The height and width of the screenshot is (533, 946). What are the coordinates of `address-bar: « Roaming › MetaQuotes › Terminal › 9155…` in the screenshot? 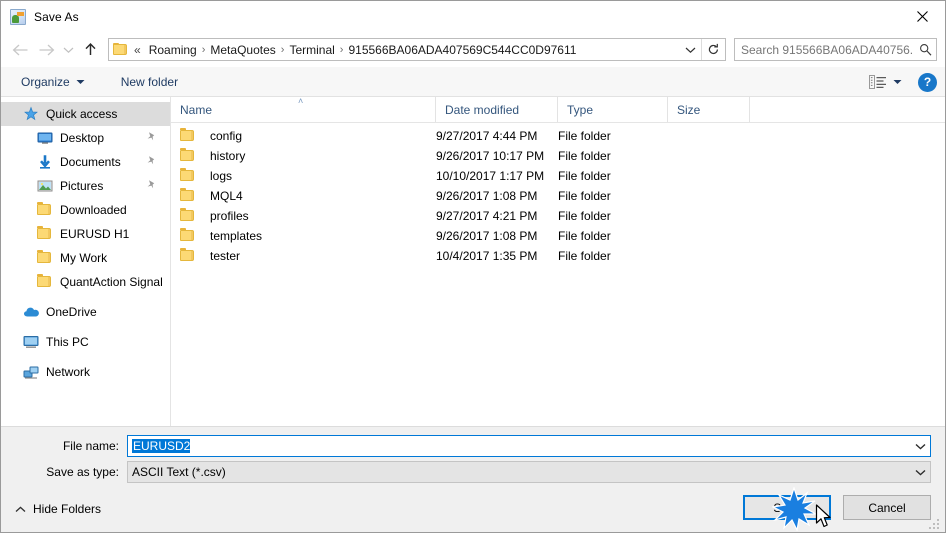 It's located at (417, 49).